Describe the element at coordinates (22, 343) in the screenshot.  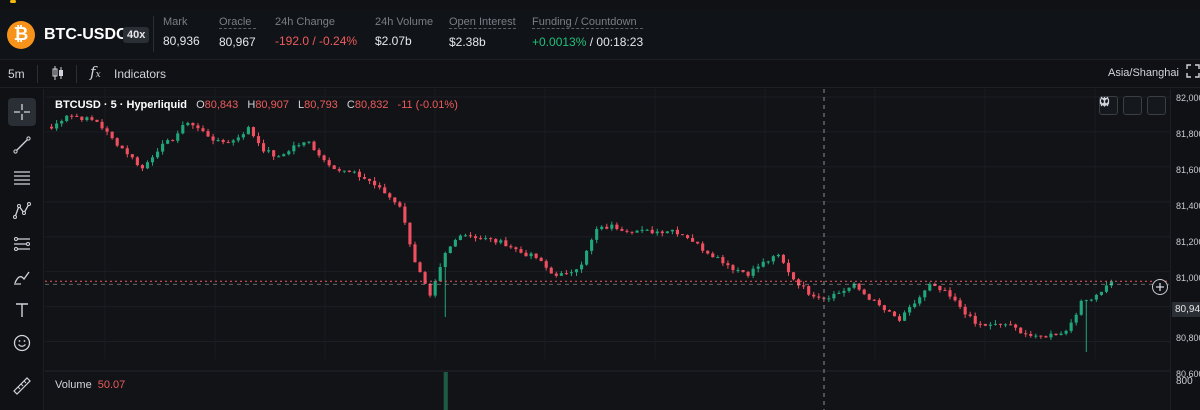
I see `emoji-tool` at that location.